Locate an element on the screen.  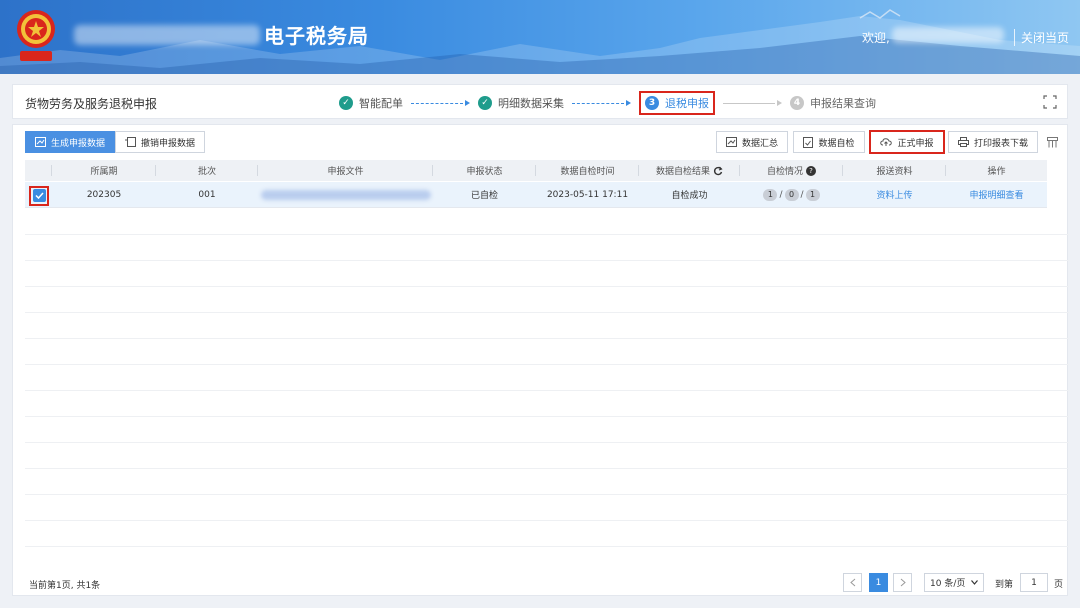
page-title: 货物劳务及服务退税申报 is located at coordinates (91, 104).